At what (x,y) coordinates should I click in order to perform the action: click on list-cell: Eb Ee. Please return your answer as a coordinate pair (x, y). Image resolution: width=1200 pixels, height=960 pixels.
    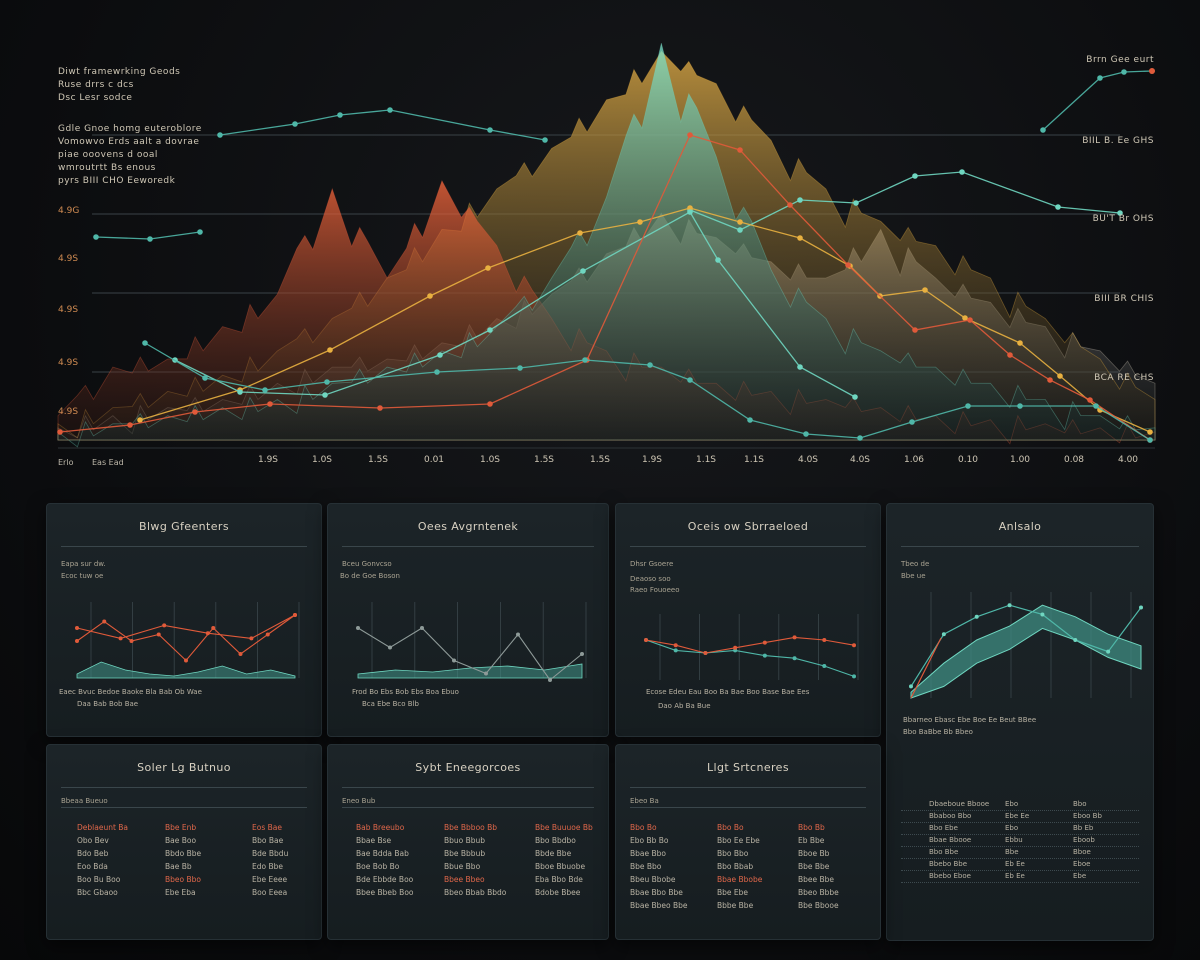
    Looking at the image, I should click on (1015, 864).